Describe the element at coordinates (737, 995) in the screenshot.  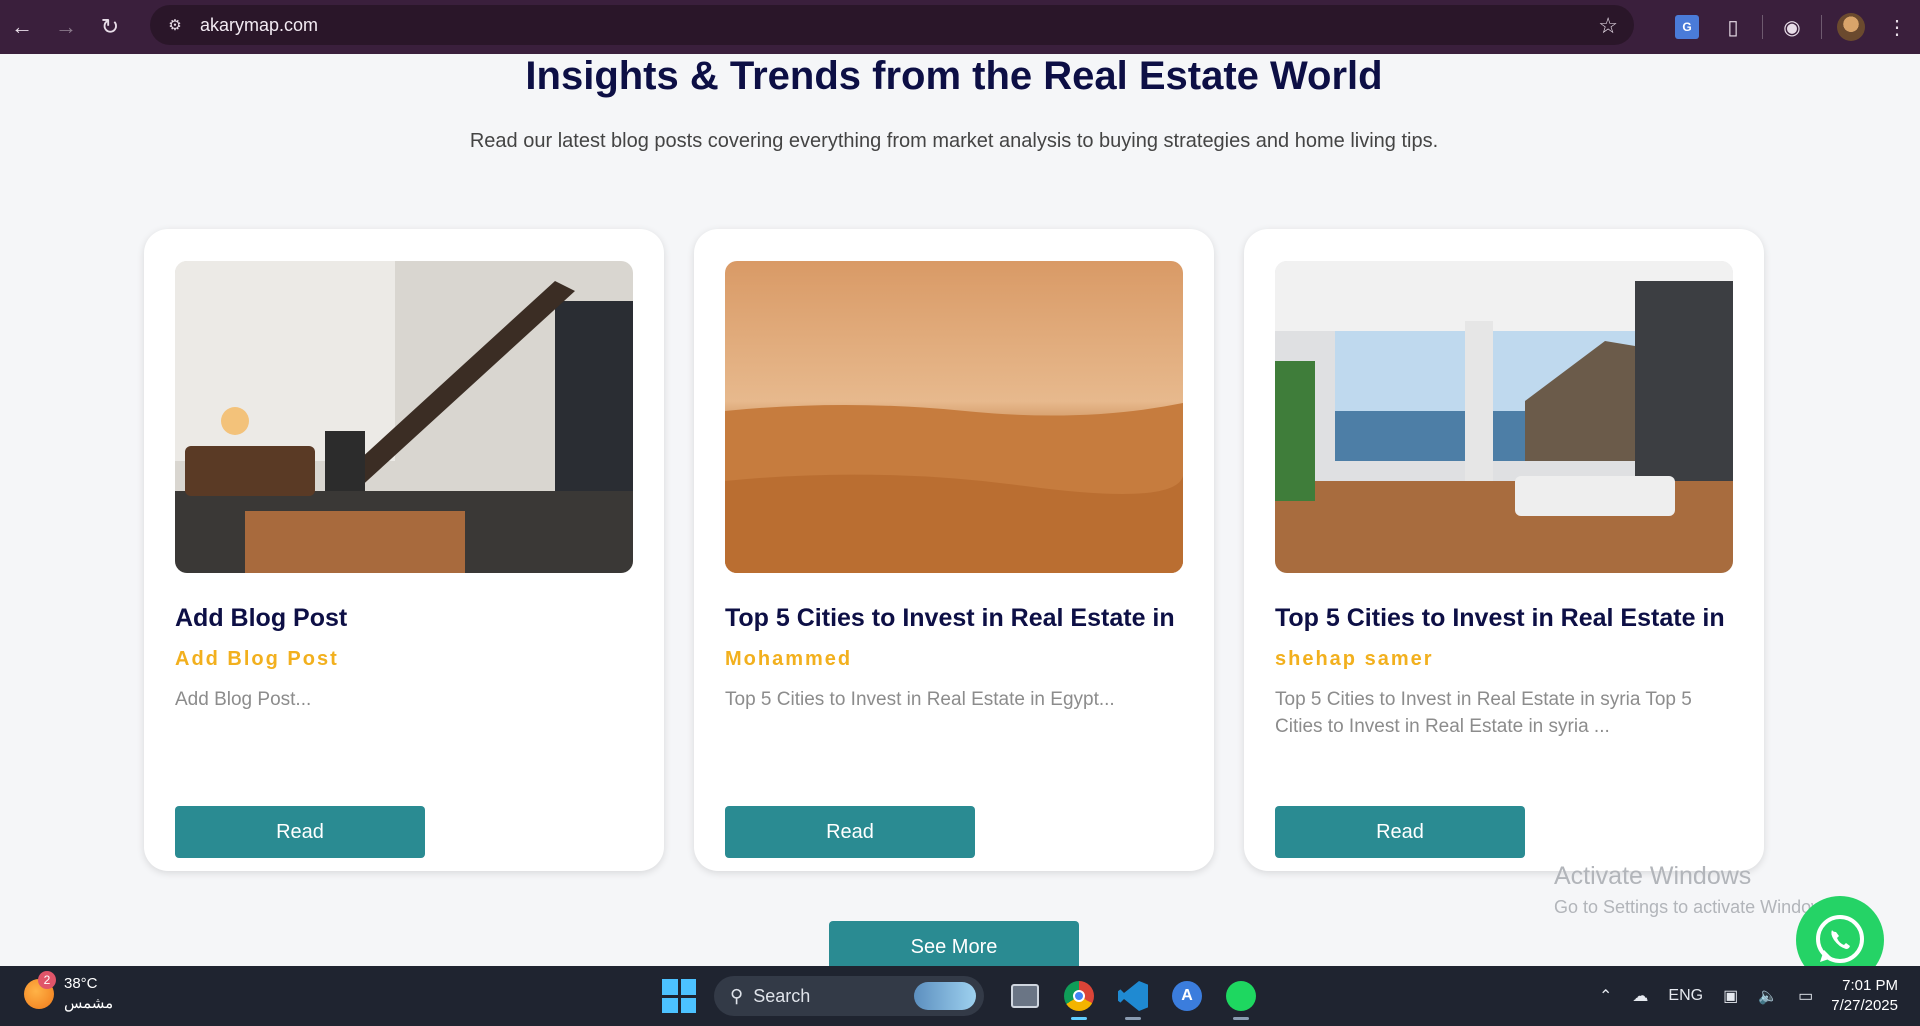
I see `search-icon: ⚲` at that location.